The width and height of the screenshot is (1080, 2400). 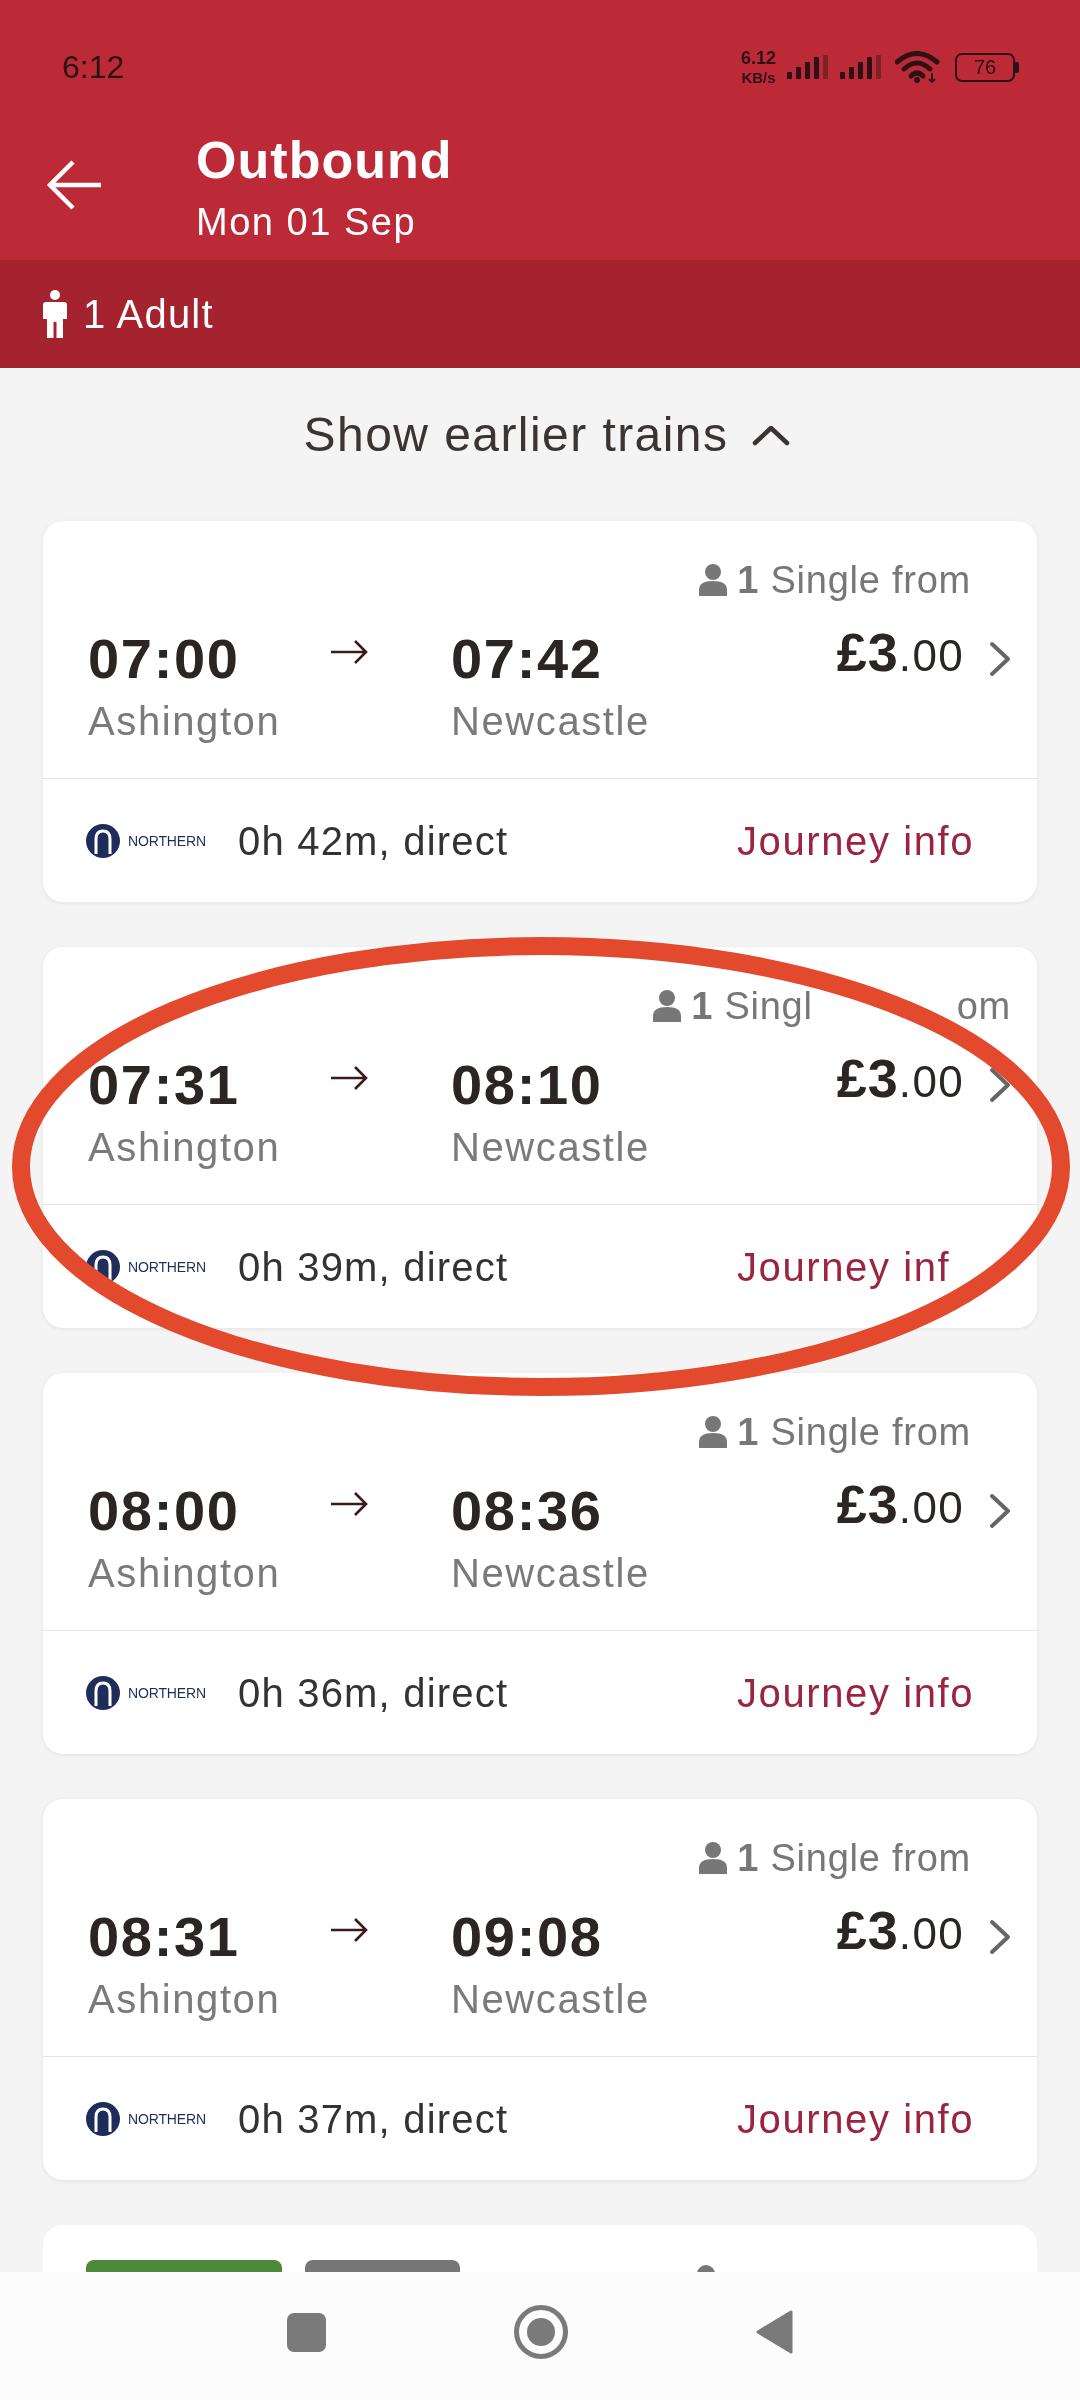 What do you see at coordinates (752, 1006) in the screenshot?
I see `fare-type-text: 1 Singl` at bounding box center [752, 1006].